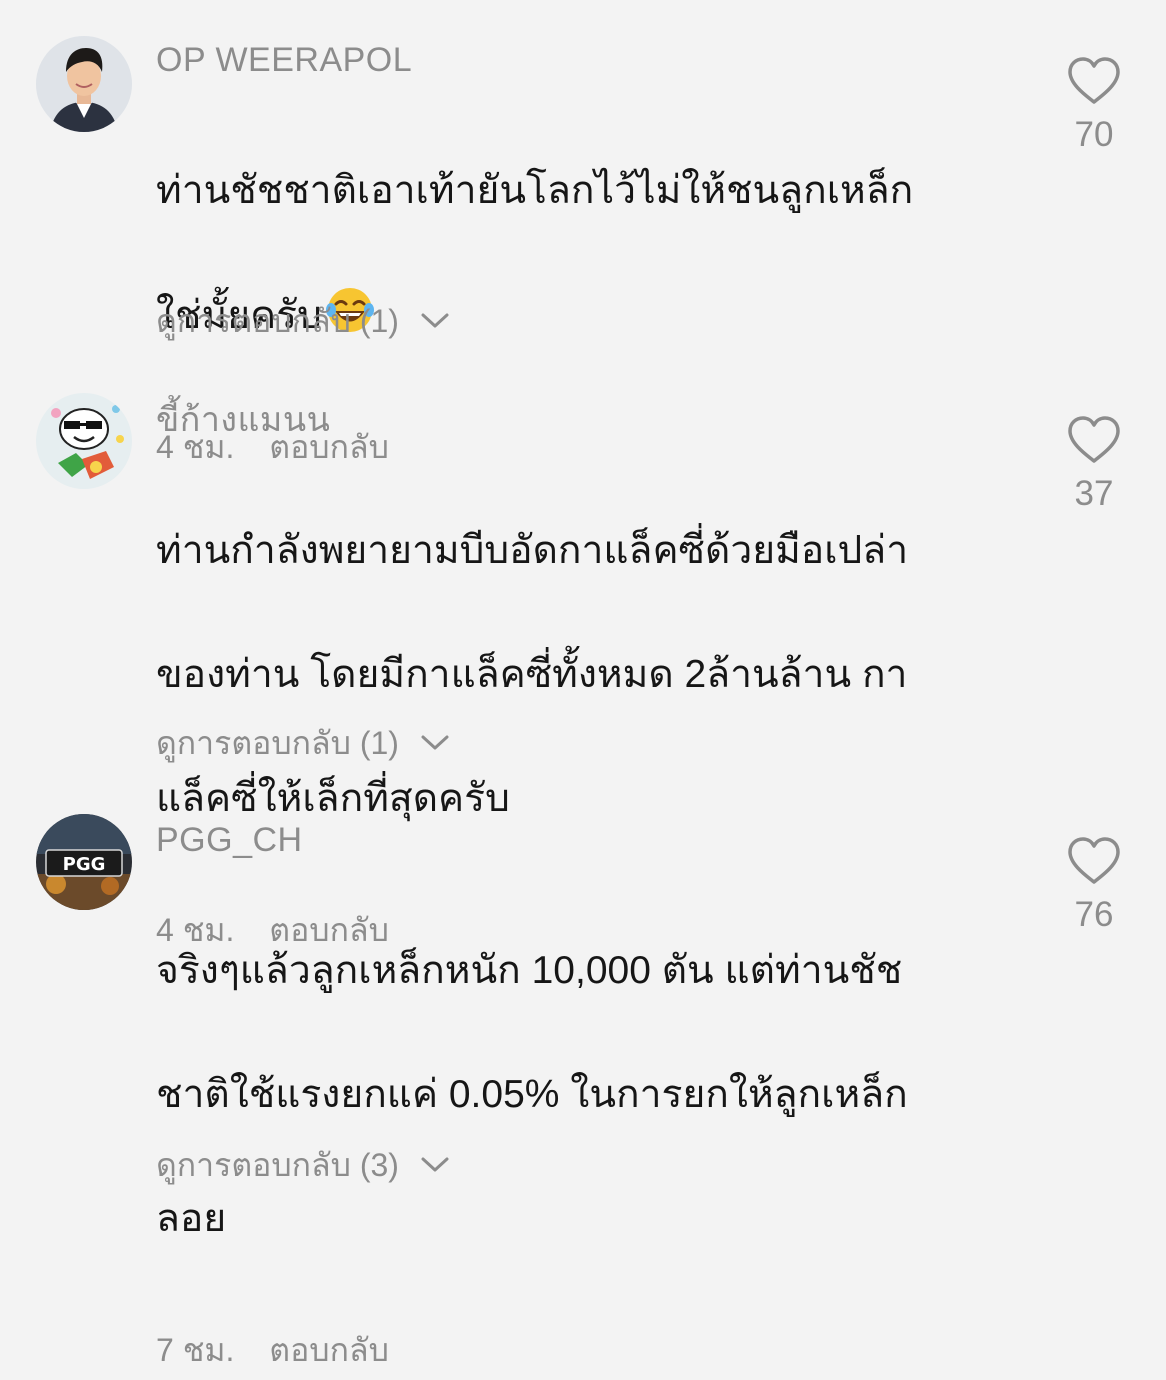 This screenshot has height=1380, width=1166. What do you see at coordinates (1094, 493) in the screenshot?
I see `like-count: 37` at bounding box center [1094, 493].